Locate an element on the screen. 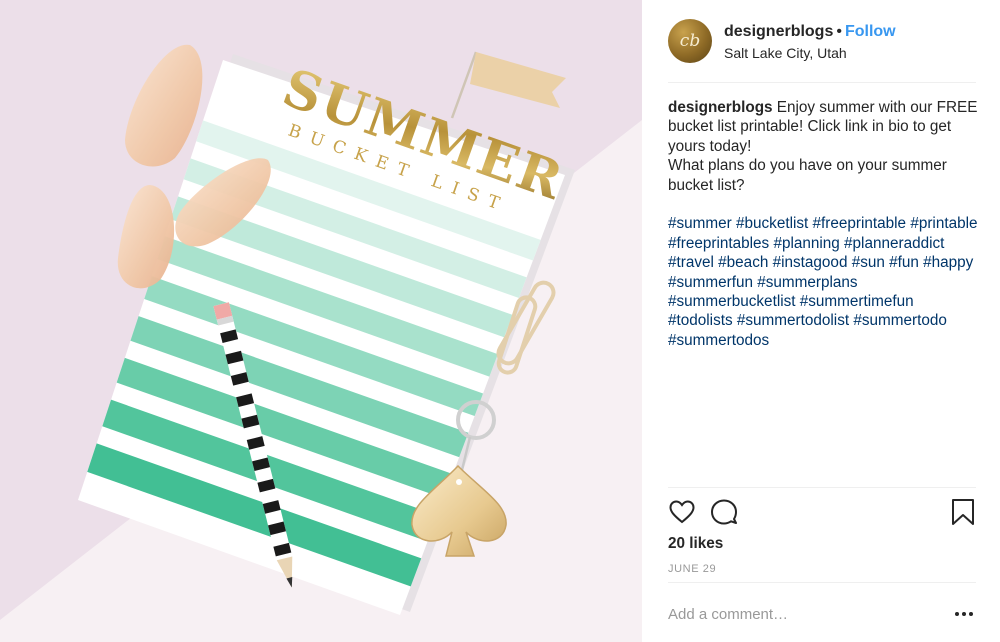  header-divider is located at coordinates (822, 82).